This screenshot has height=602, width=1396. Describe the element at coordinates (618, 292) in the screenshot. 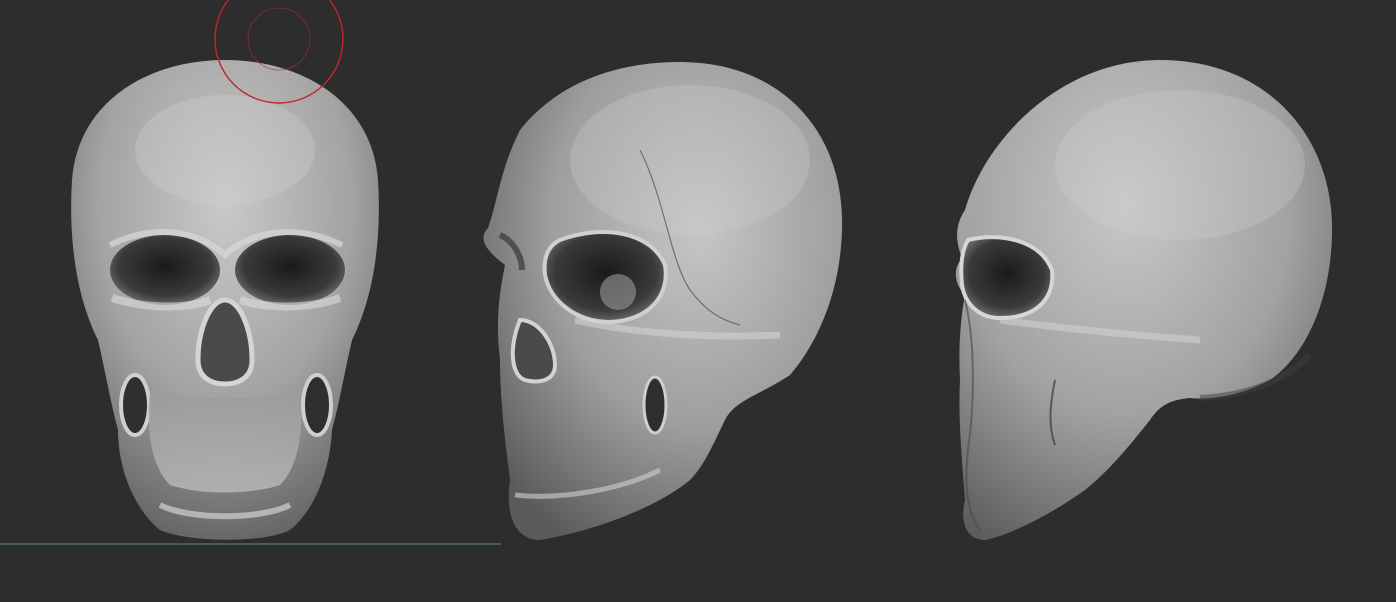

I see `socket-inner` at that location.